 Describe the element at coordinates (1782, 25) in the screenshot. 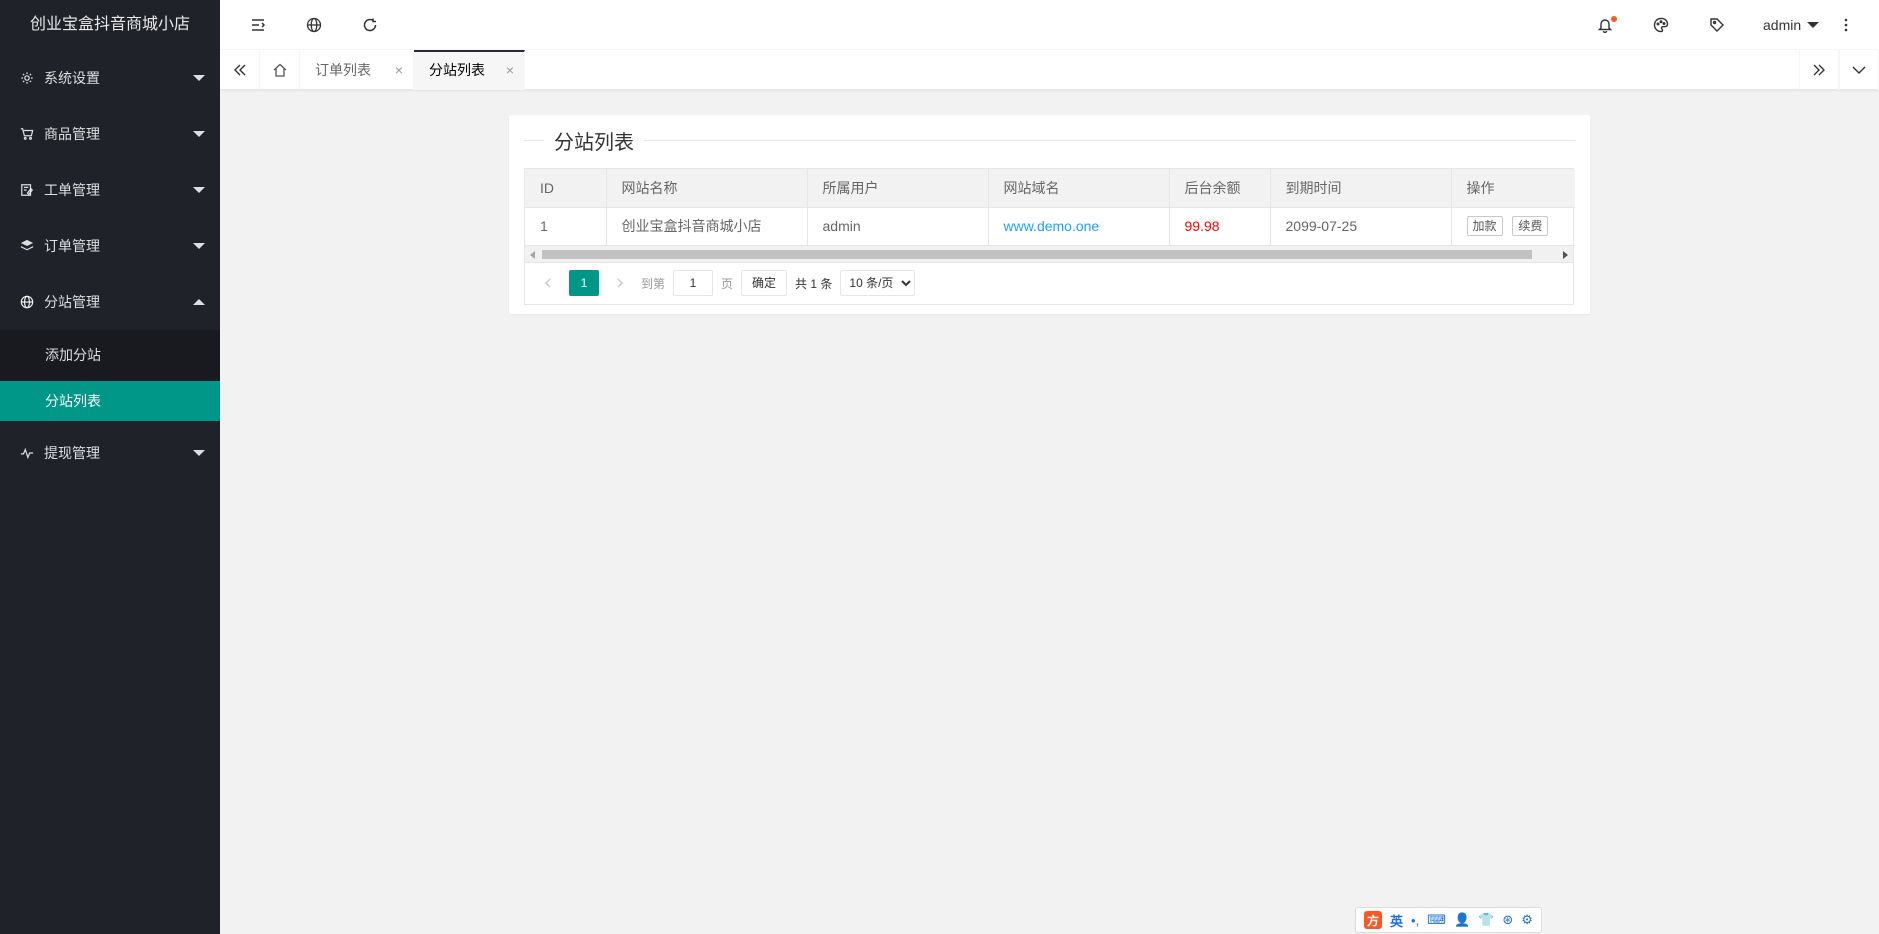

I see `username: admin` at that location.